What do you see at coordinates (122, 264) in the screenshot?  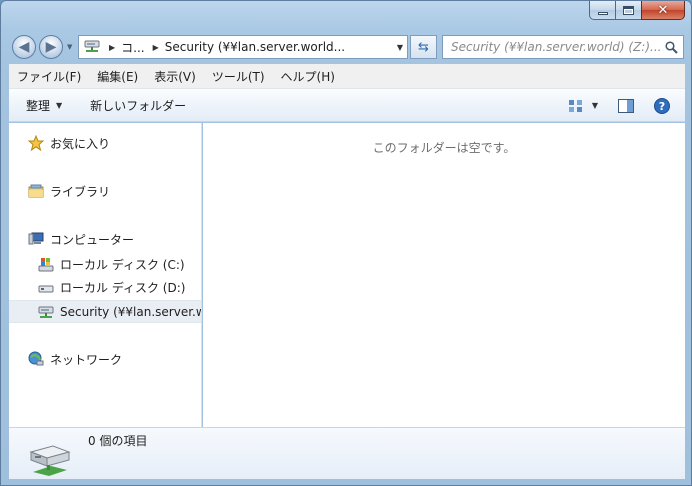 I see `nav-drive-c-label: ローカル ディスク (C:)` at bounding box center [122, 264].